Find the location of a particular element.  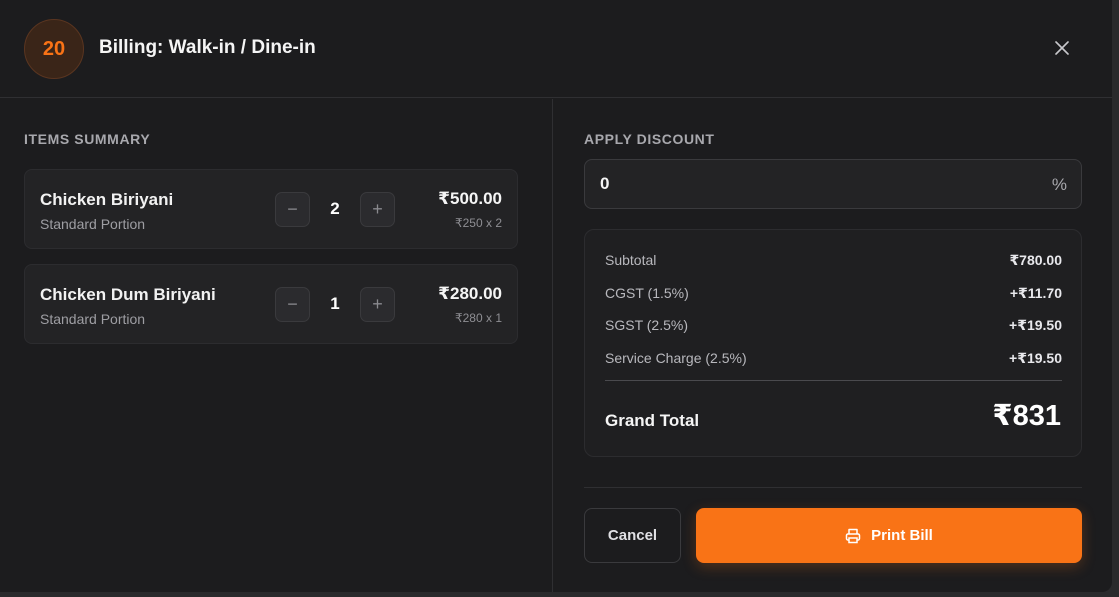

modal-title: Billing: Walk-in / Dine-in is located at coordinates (207, 47).